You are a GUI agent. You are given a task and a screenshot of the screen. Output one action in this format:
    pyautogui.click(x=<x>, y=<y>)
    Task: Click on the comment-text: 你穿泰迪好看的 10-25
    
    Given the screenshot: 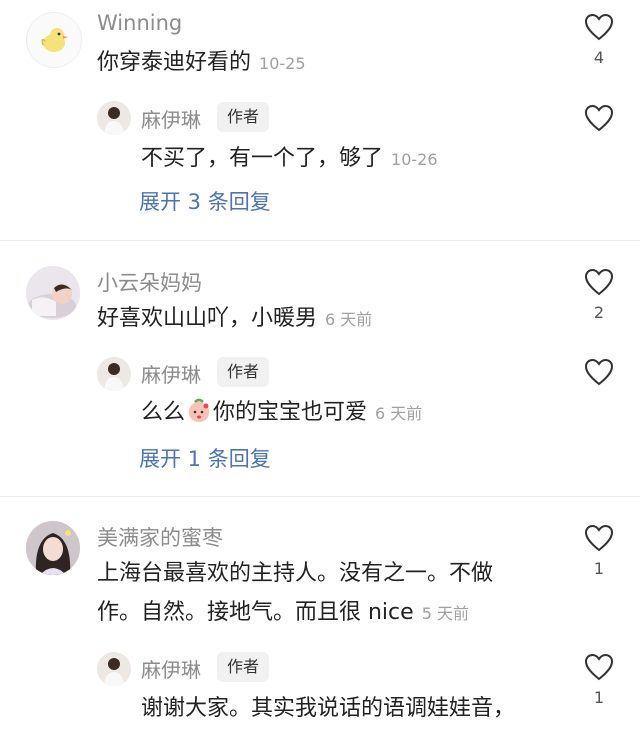 What is the action you would take?
    pyautogui.click(x=201, y=63)
    